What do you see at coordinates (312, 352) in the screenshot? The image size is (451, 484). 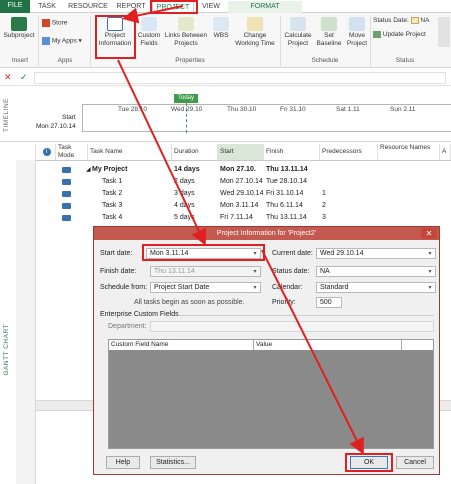 I see `arrow-to-ok` at bounding box center [312, 352].